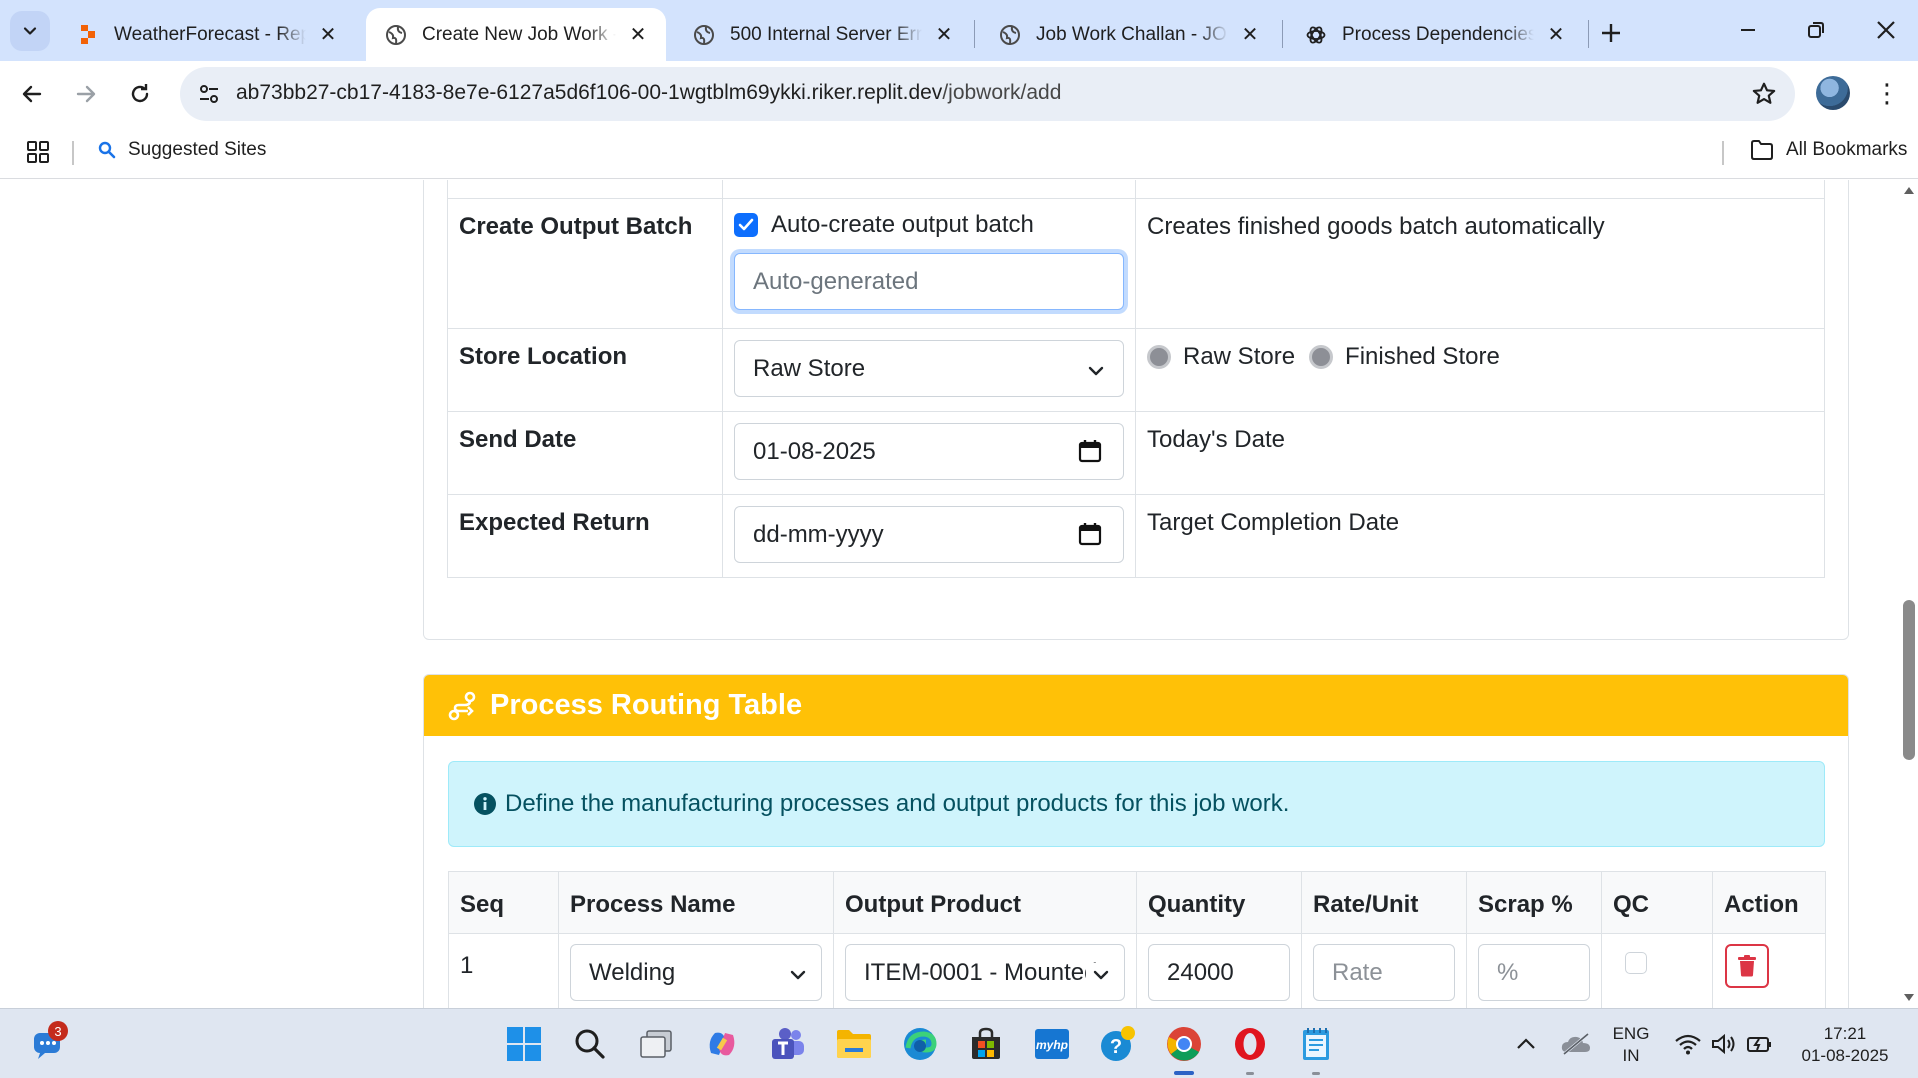  I want to click on expected-return-input: dd-mm-yyyy, so click(929, 534).